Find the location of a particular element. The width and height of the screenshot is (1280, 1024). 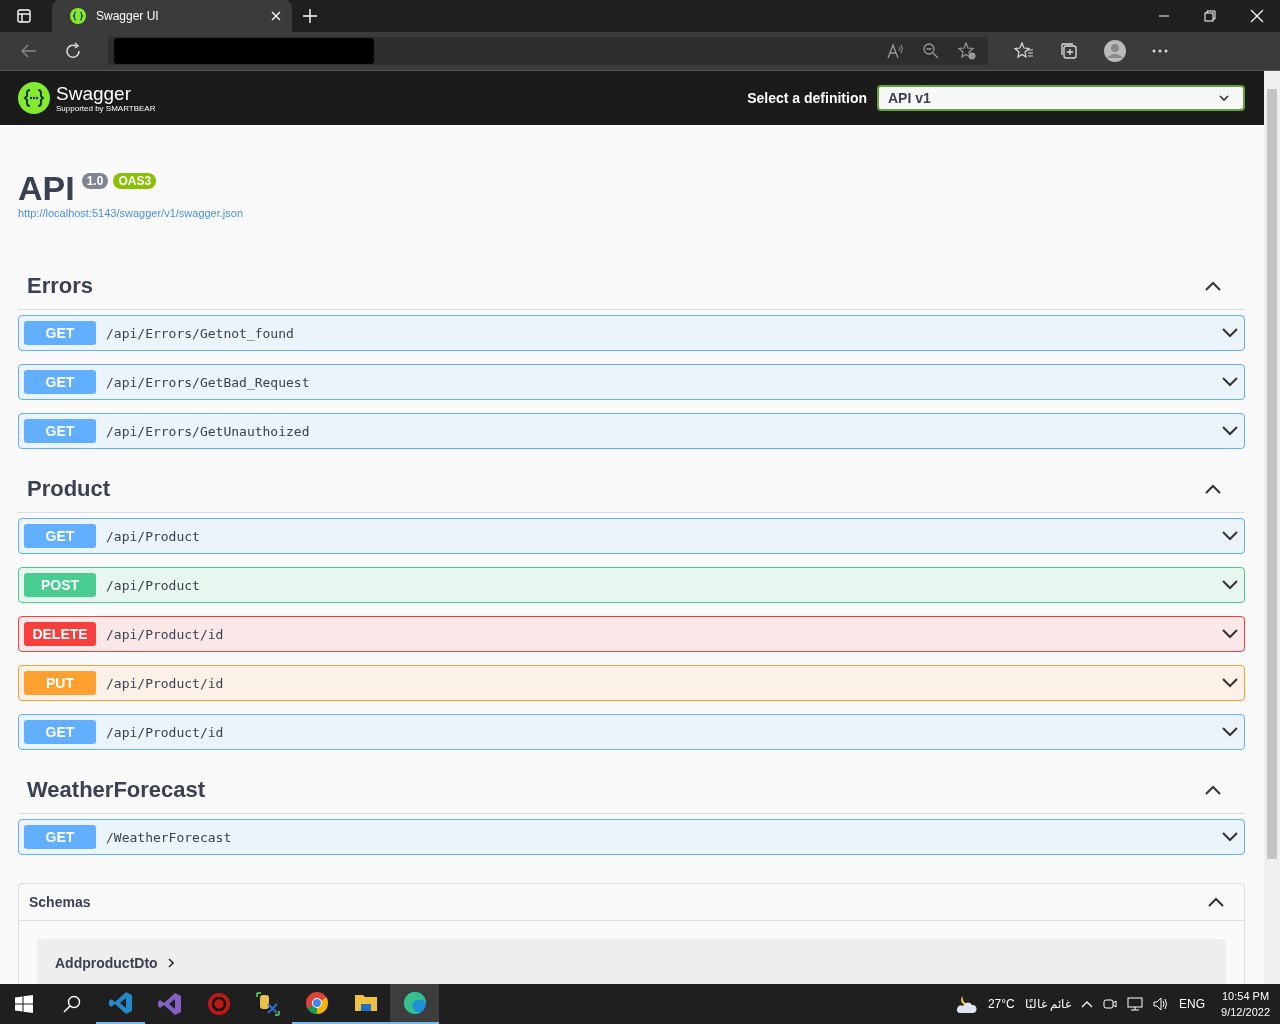

operation-row: DELETE /api/Product/id is located at coordinates (631, 634).